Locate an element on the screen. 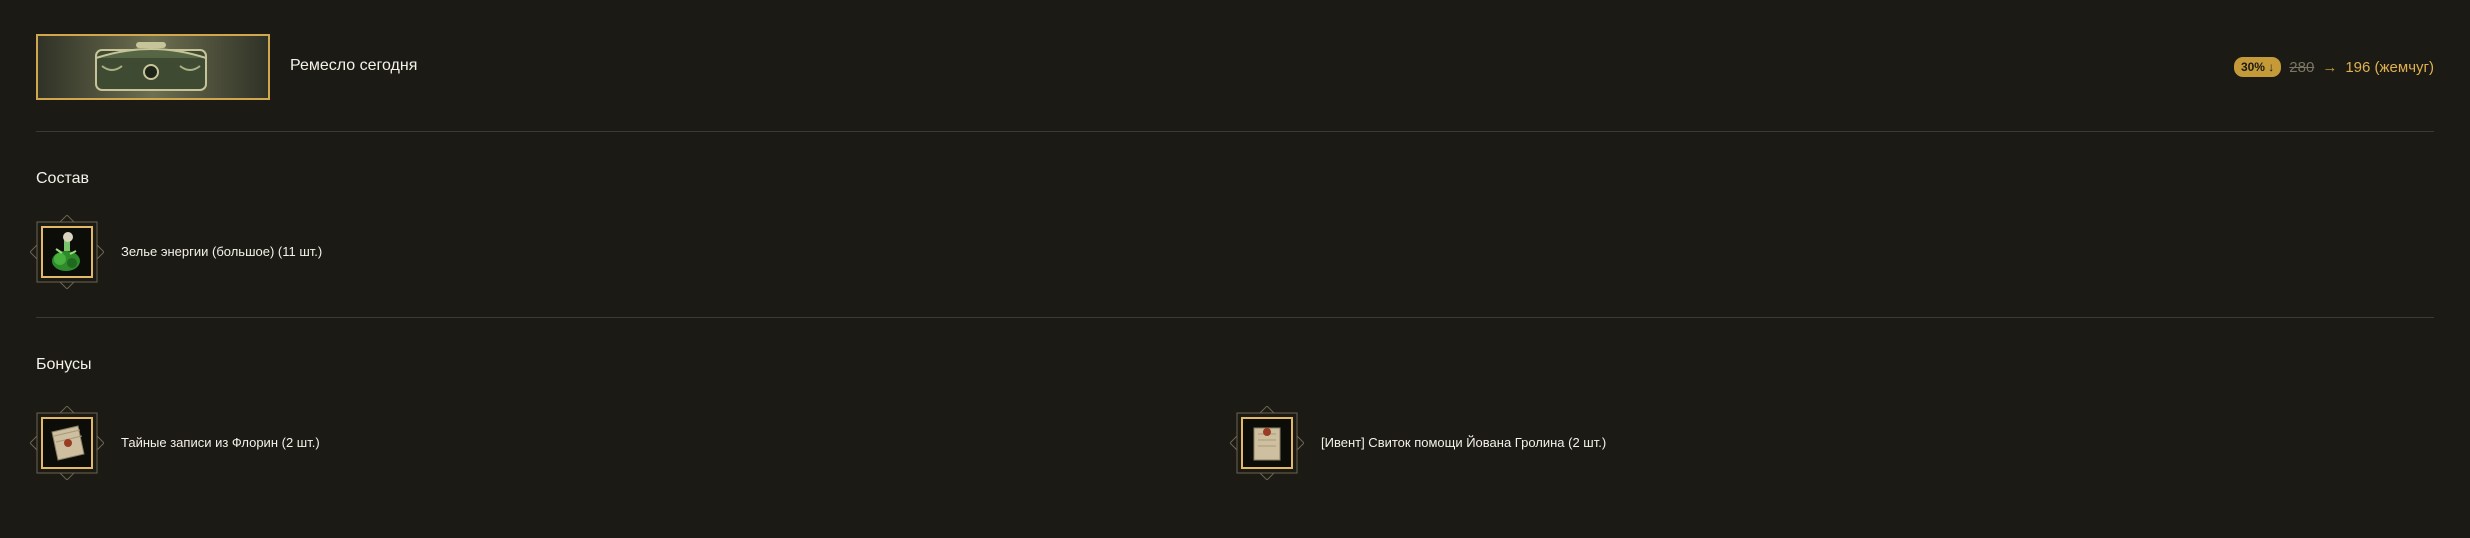 The width and height of the screenshot is (2470, 538). green-potion-icon is located at coordinates (66, 251).